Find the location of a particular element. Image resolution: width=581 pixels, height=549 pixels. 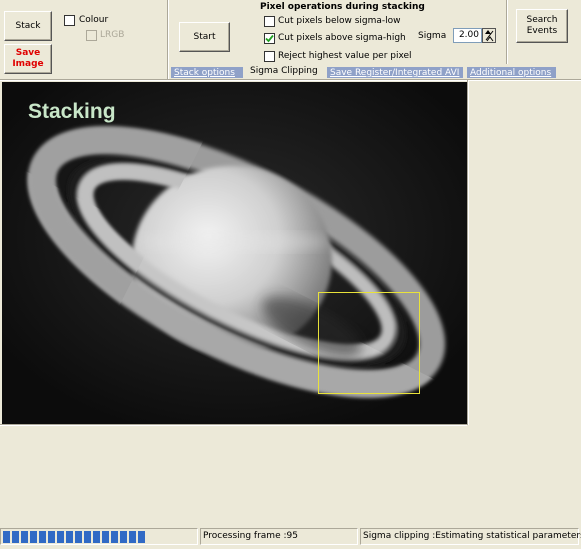

stack-button: Stack is located at coordinates (28, 26).